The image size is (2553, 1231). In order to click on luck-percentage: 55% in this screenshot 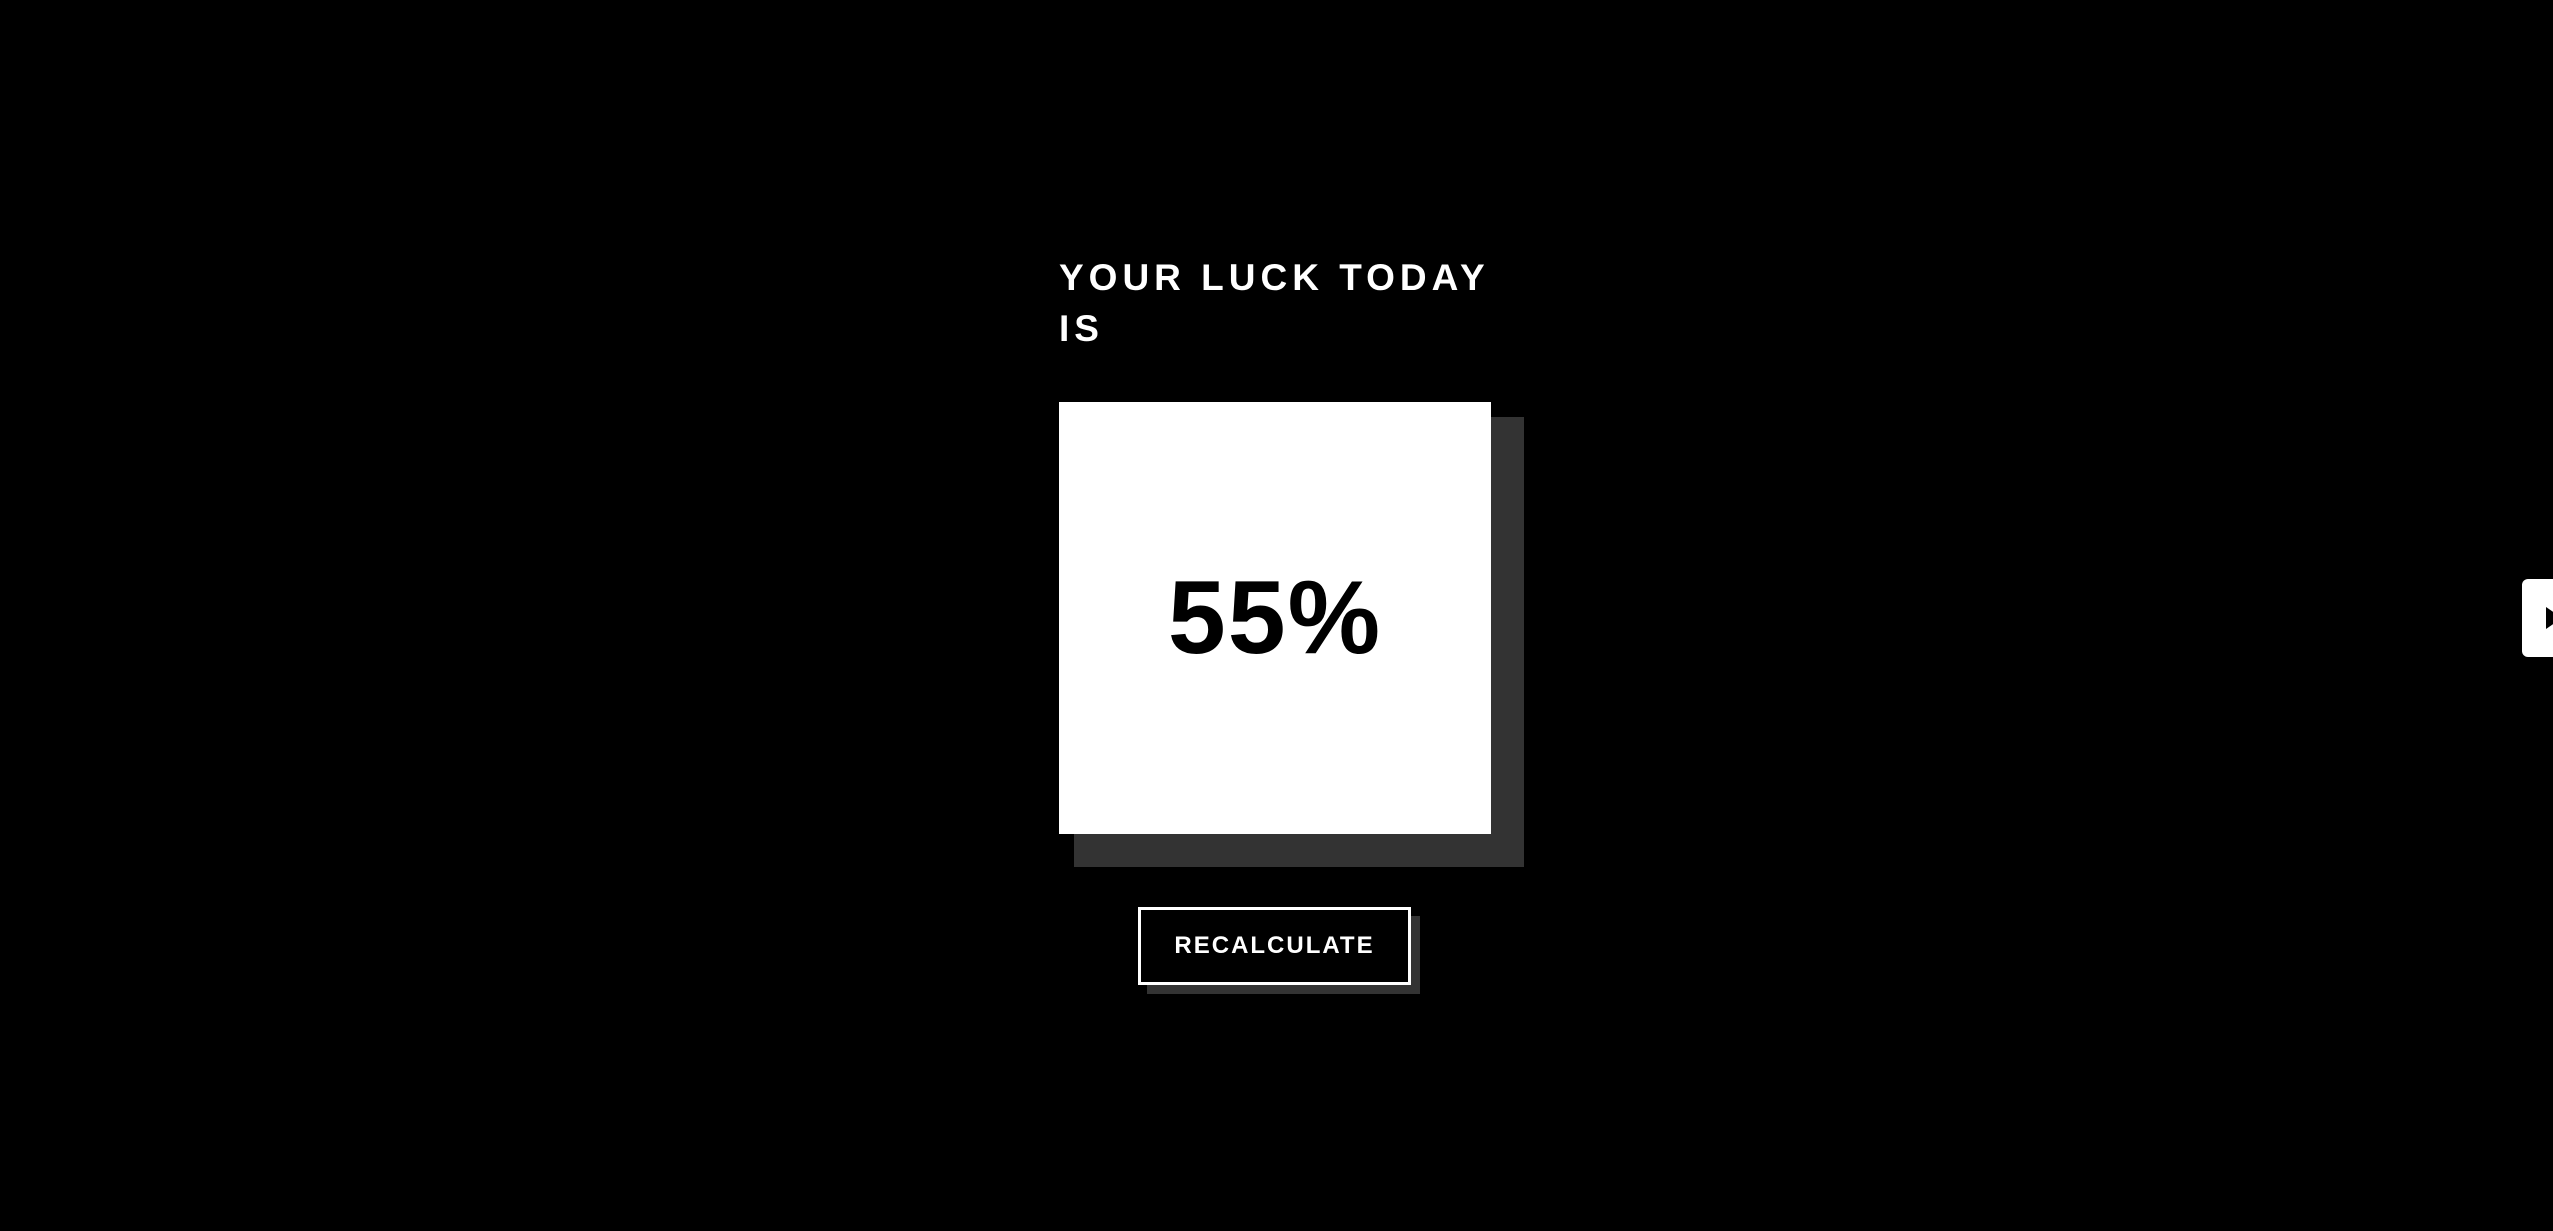, I will do `click(1275, 618)`.